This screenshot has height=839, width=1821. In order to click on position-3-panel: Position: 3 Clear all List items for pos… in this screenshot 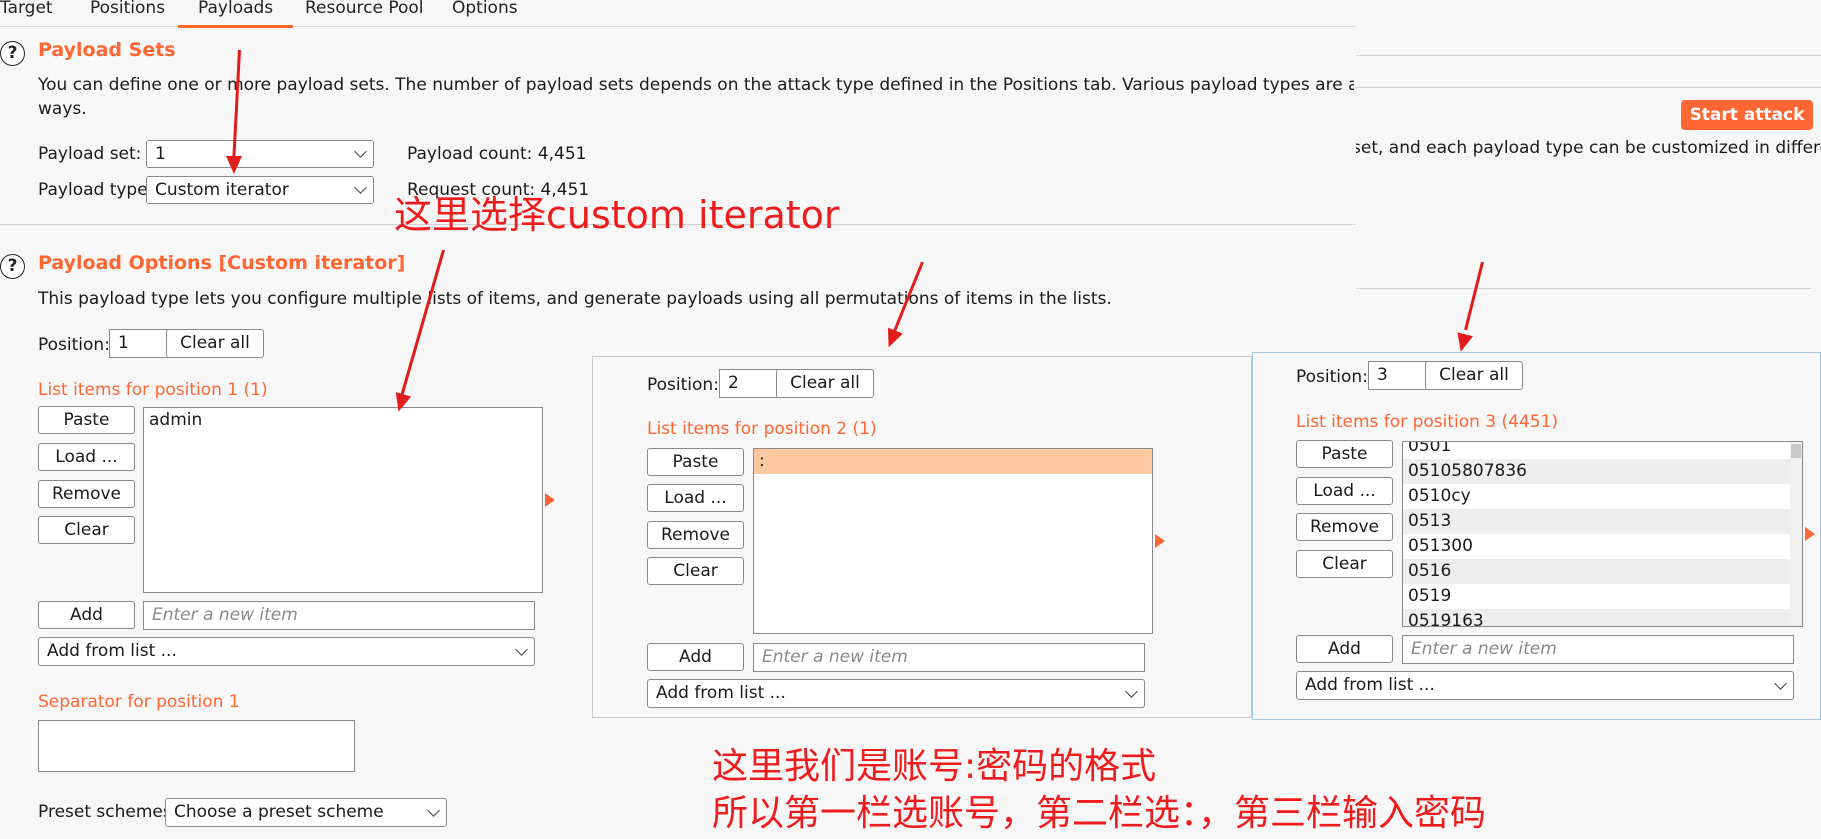, I will do `click(1536, 536)`.